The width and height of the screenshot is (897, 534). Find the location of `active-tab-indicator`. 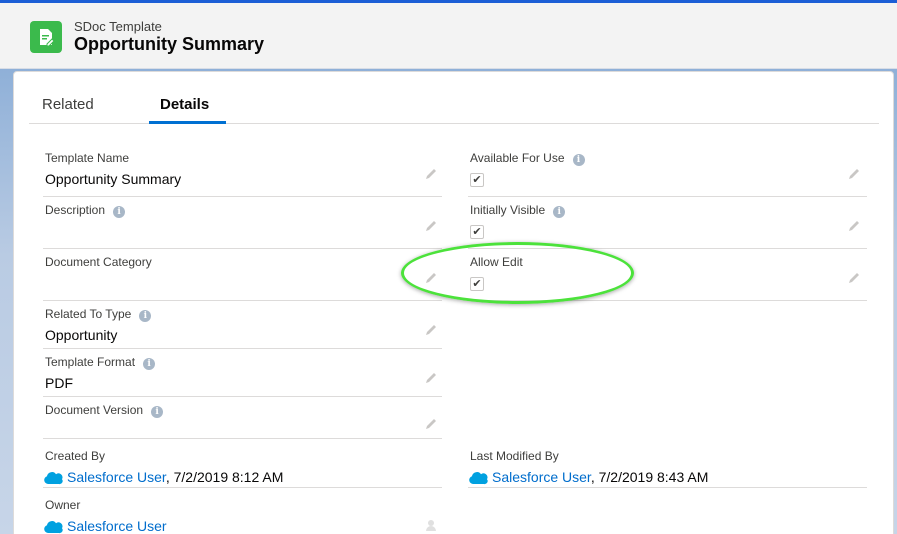

active-tab-indicator is located at coordinates (187, 122).